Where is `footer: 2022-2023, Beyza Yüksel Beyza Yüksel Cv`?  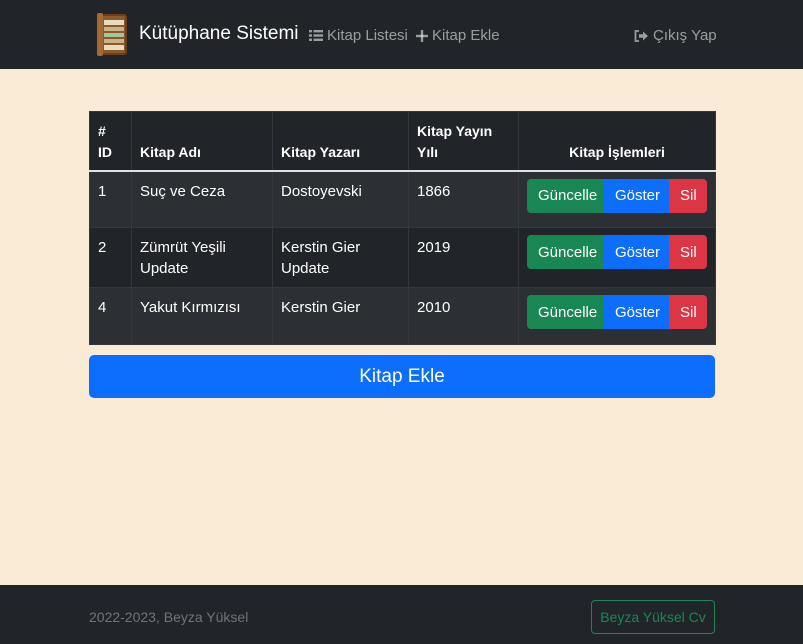
footer: 2022-2023, Beyza Yüksel Beyza Yüksel Cv is located at coordinates (401, 614).